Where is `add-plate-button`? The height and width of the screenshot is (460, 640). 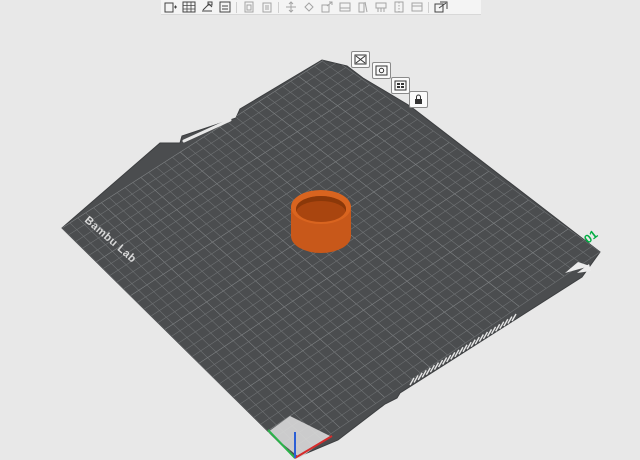 add-plate-button is located at coordinates (224, 7).